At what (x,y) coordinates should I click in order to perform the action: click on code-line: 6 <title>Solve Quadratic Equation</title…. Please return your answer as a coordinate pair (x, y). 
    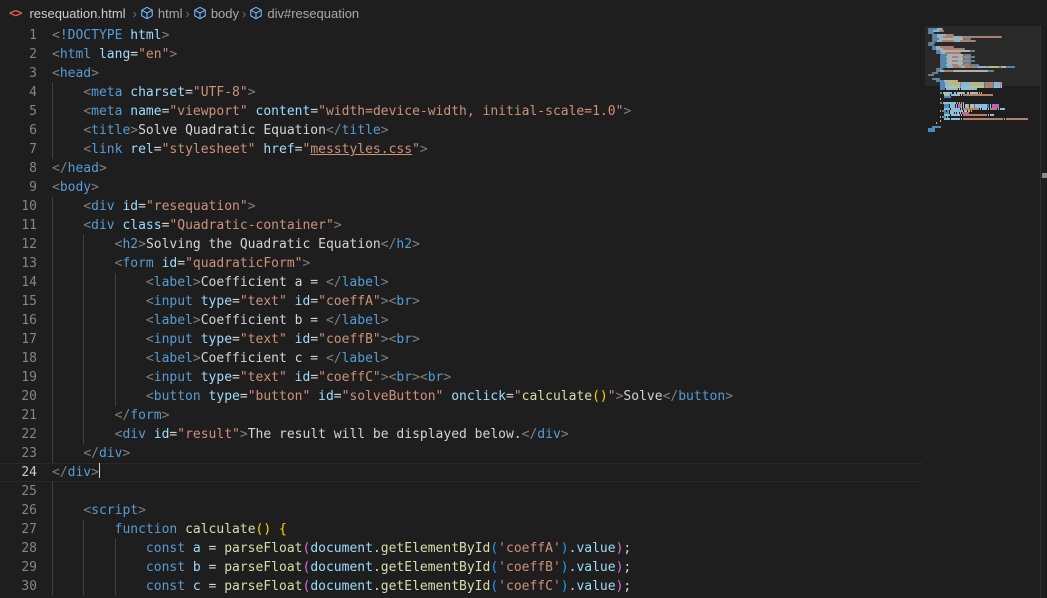
    Looking at the image, I should click on (461, 130).